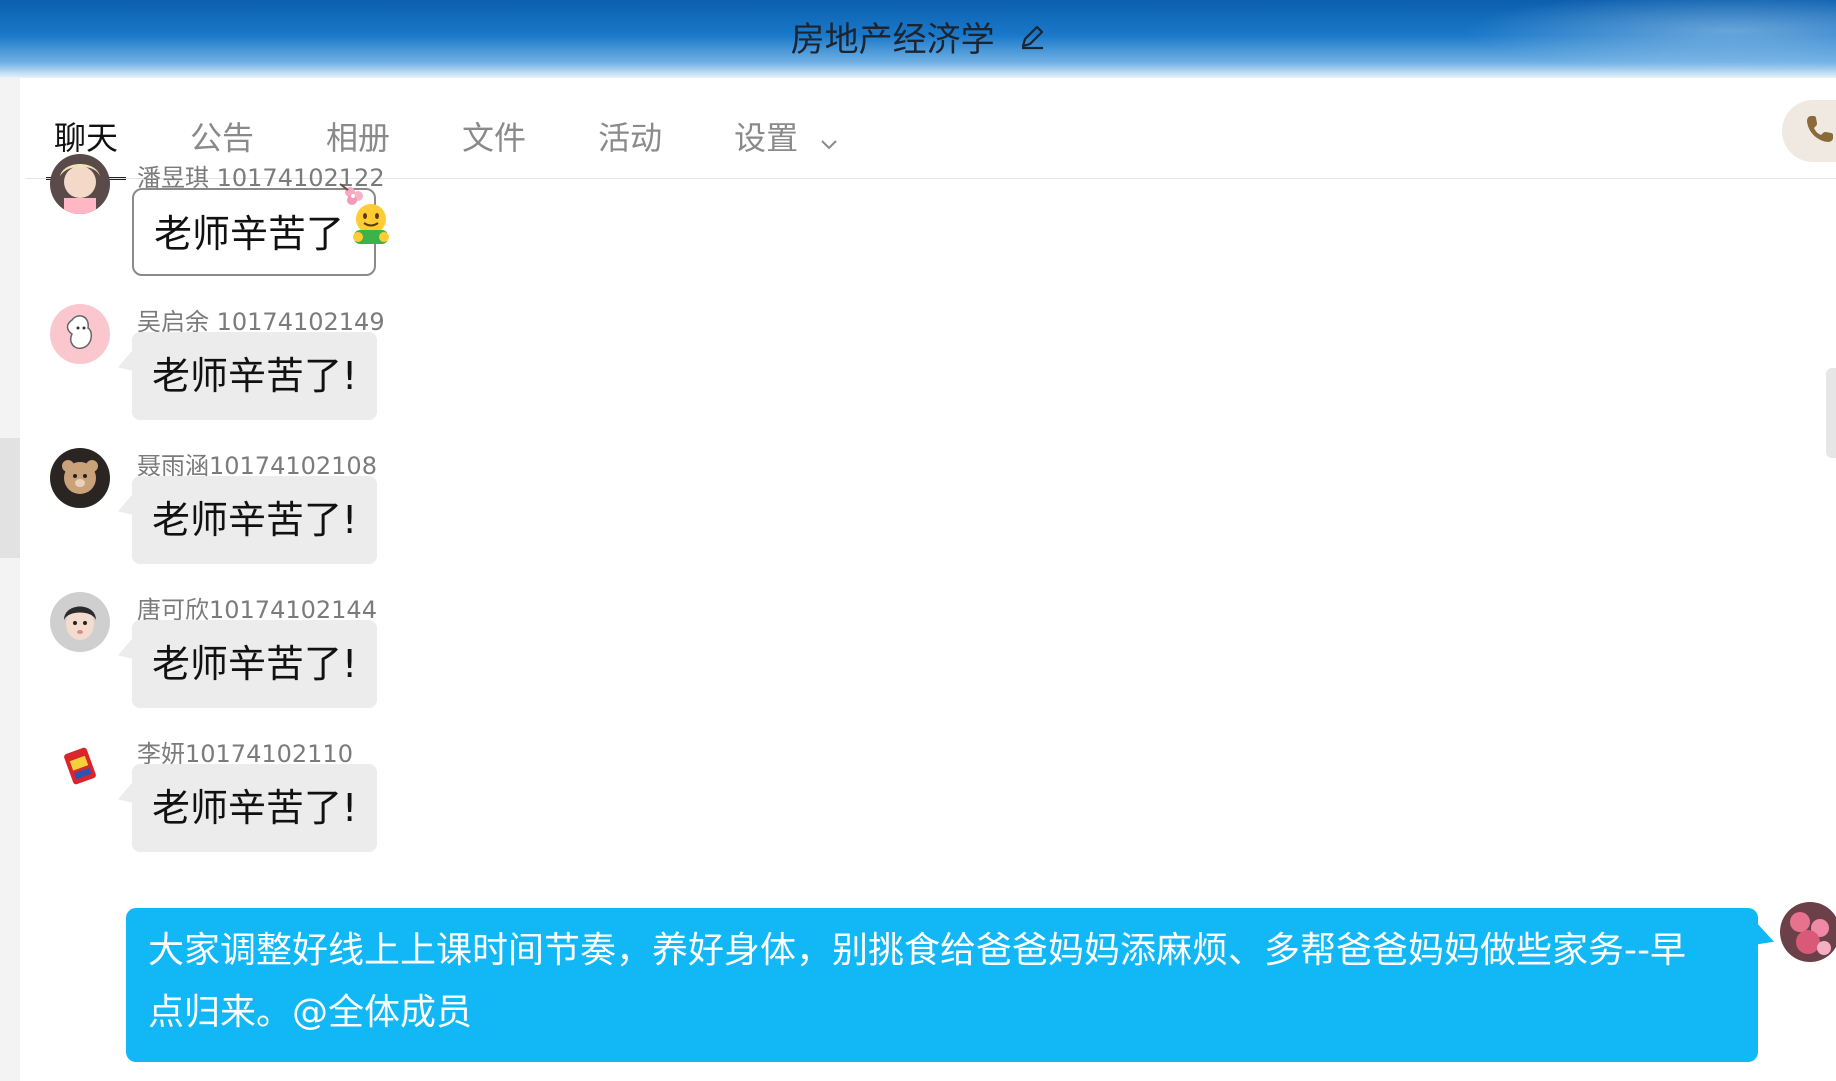 This screenshot has height=1081, width=1836. Describe the element at coordinates (358, 138) in the screenshot. I see `tab-album-label: 相册` at that location.